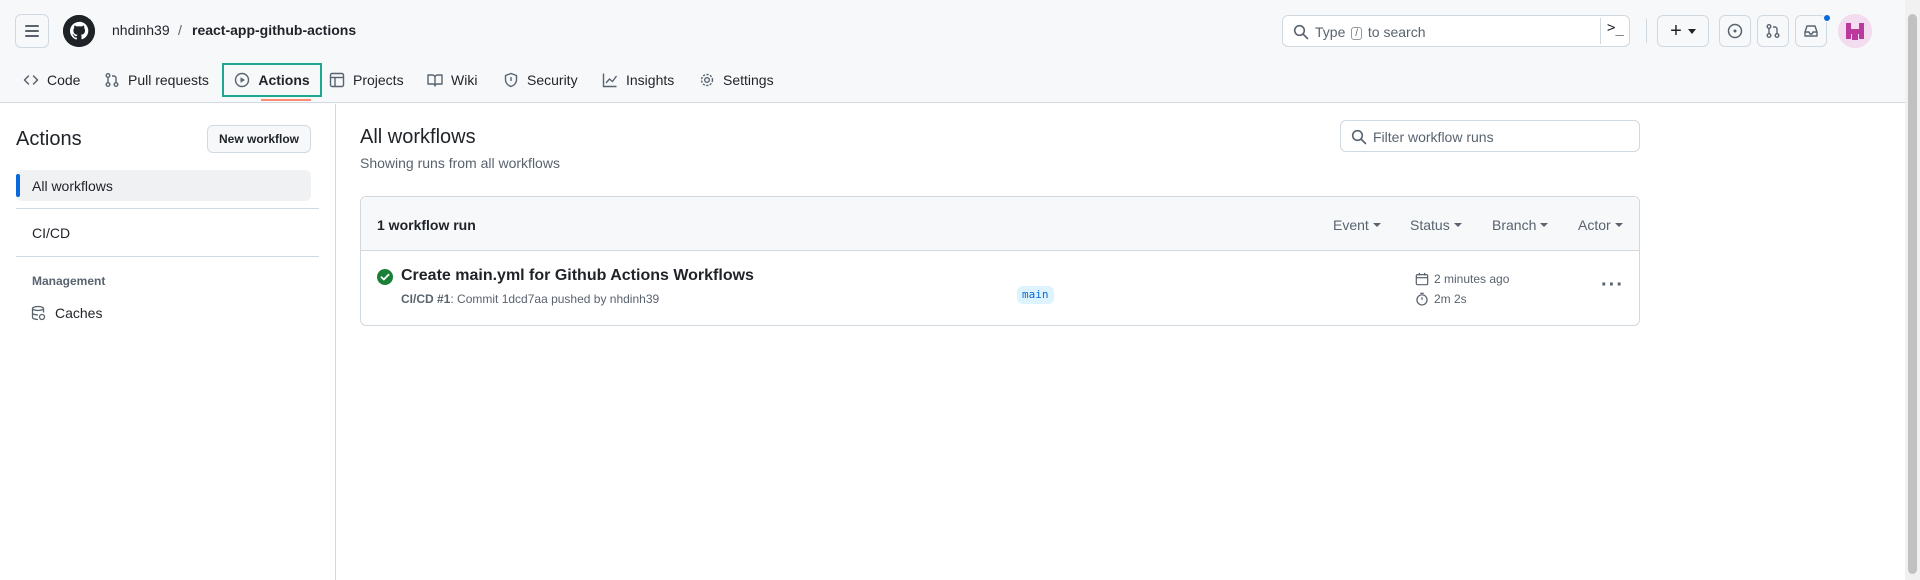  Describe the element at coordinates (1456, 31) in the screenshot. I see `search-input: Type / to search` at that location.